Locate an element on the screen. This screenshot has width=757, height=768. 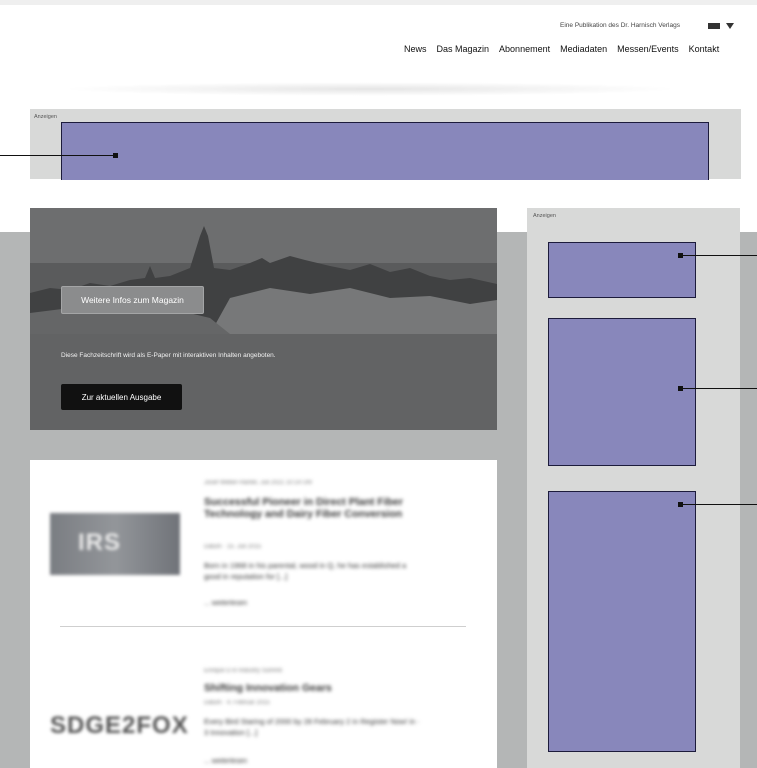
article-divider is located at coordinates (263, 626).